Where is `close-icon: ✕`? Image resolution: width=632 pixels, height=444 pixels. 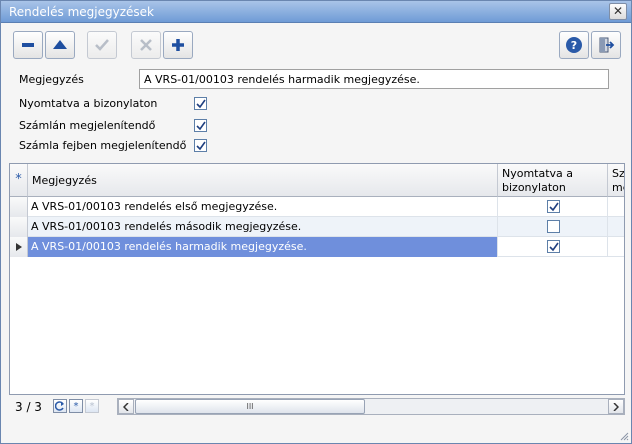
close-icon: ✕ is located at coordinates (618, 11).